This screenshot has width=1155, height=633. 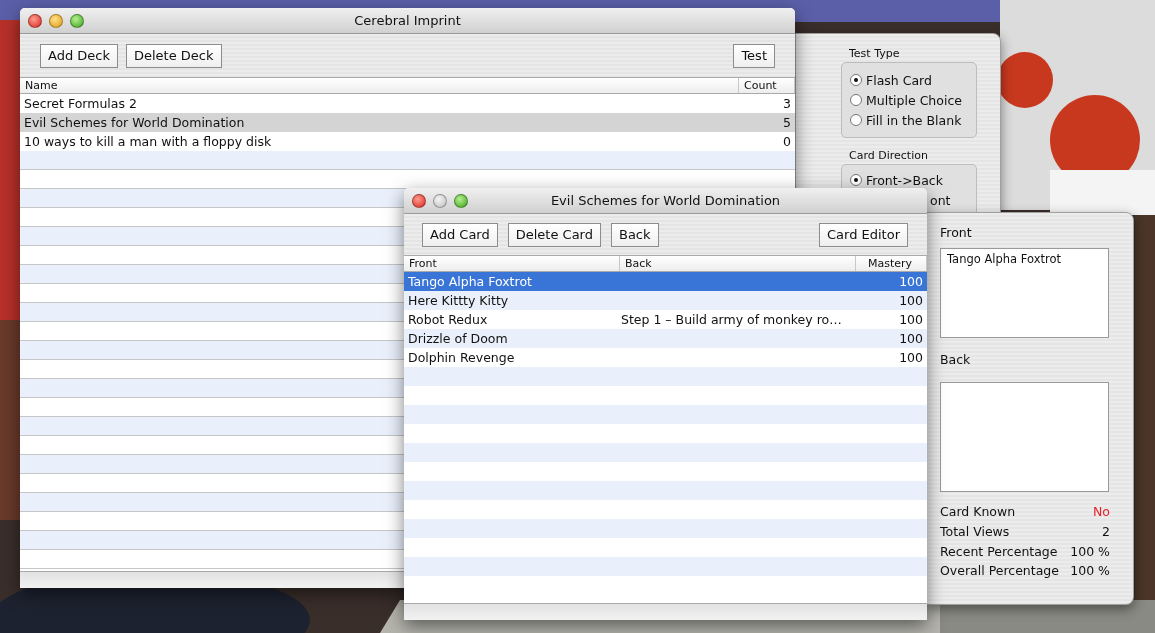 What do you see at coordinates (1024, 437) in the screenshot?
I see `text-area` at bounding box center [1024, 437].